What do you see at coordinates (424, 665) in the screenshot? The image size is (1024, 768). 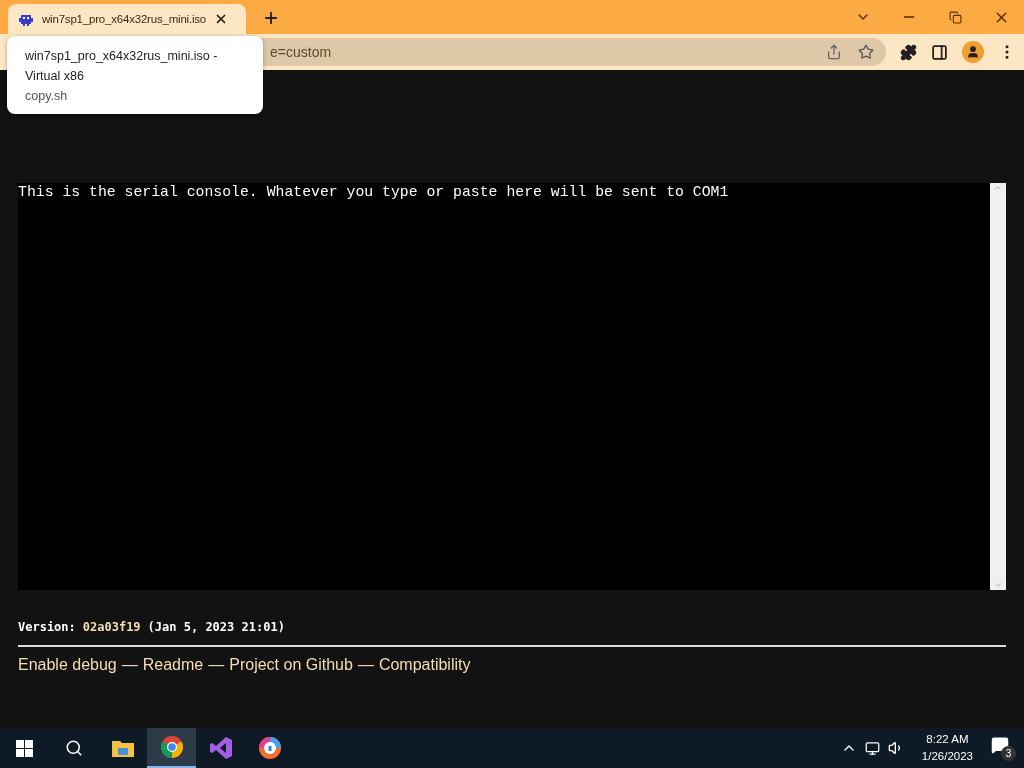 I see `footer-link: Compatibility` at bounding box center [424, 665].